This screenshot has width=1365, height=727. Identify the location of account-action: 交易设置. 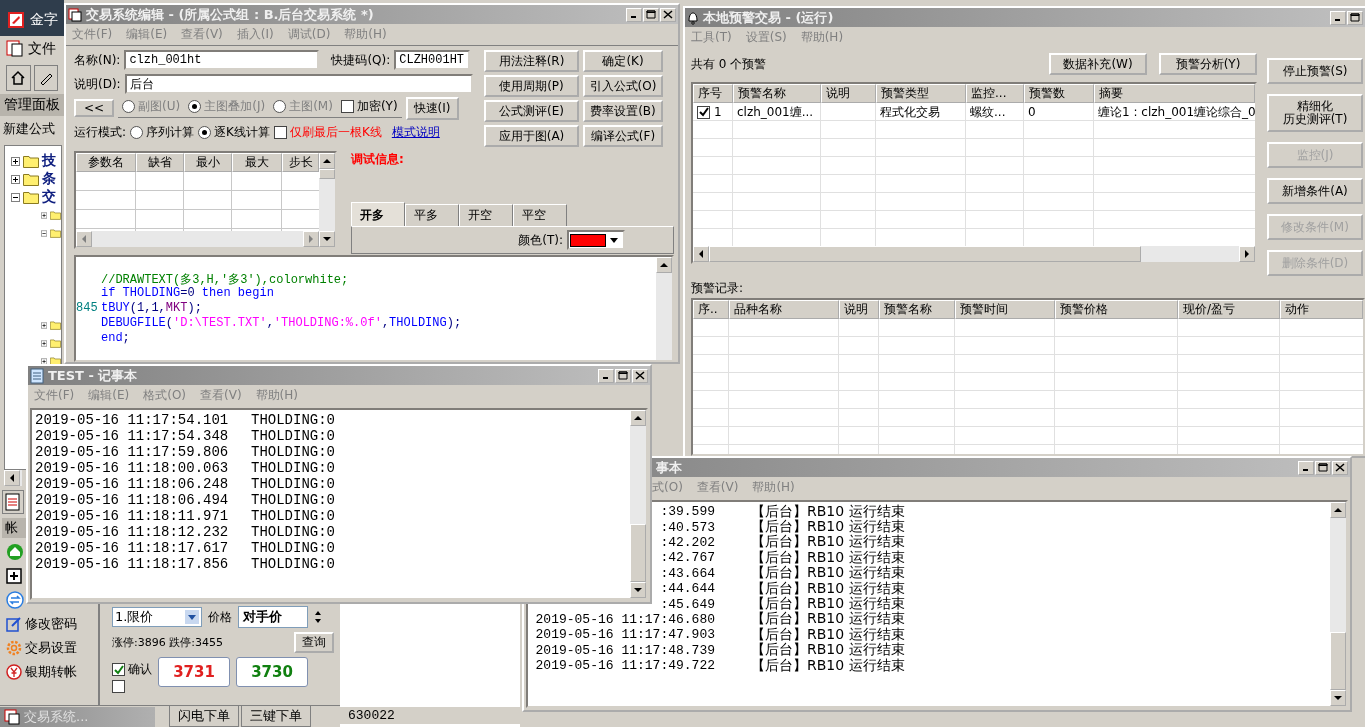
(51, 647).